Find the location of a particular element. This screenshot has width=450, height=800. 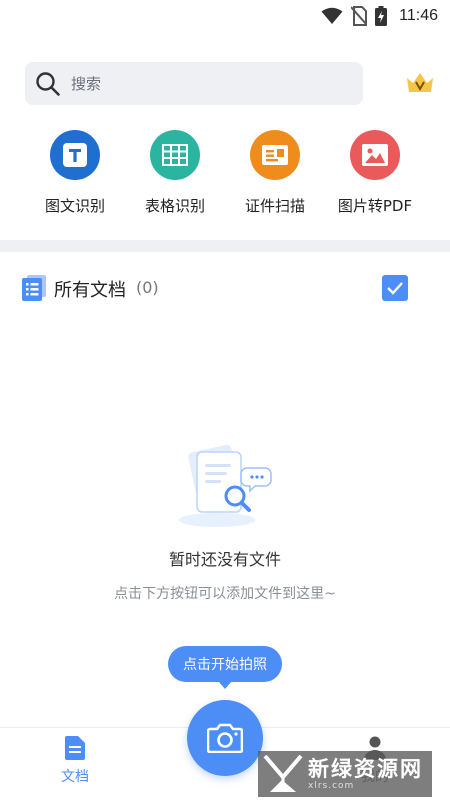

document-icon is located at coordinates (75, 748).